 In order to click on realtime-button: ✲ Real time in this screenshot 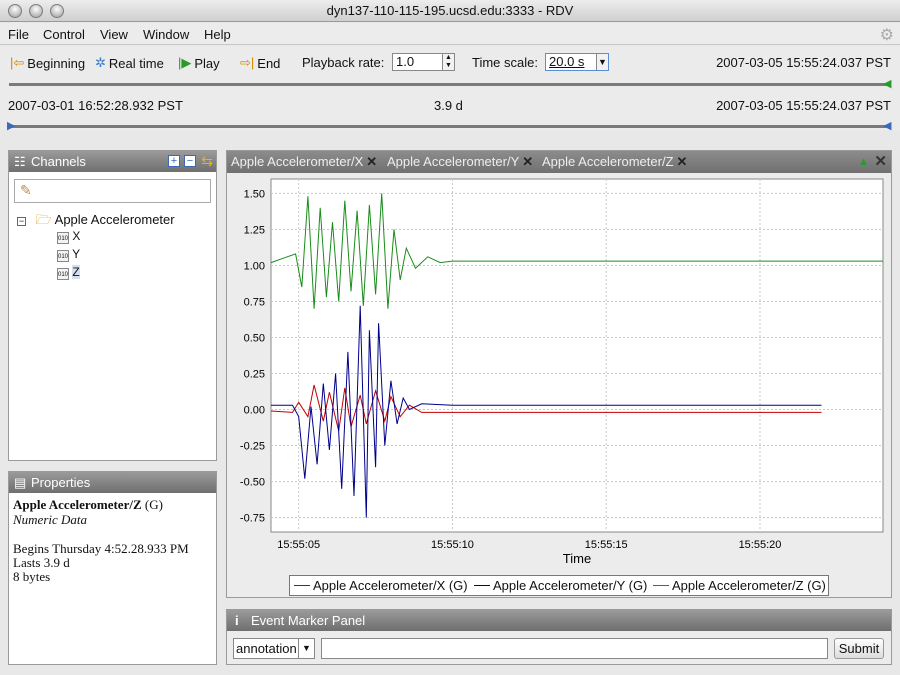, I will do `click(129, 63)`.